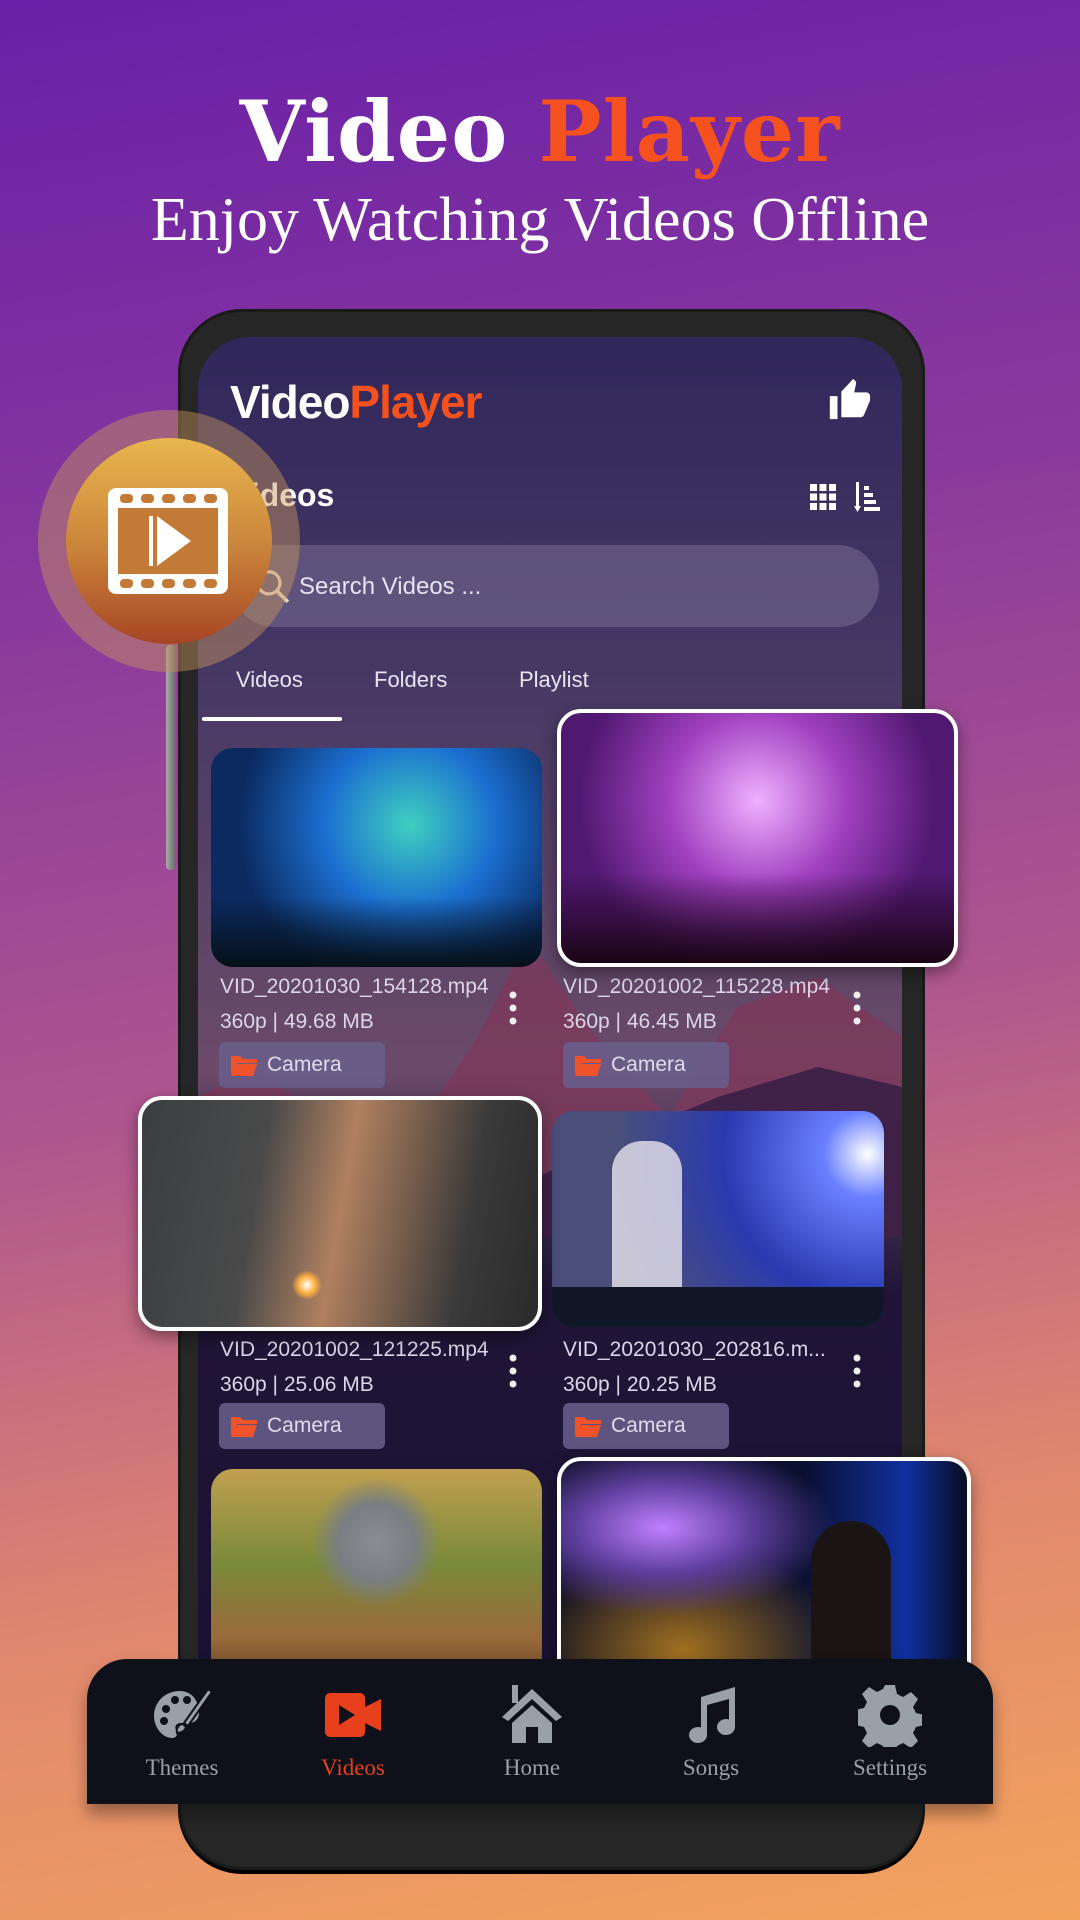 Image resolution: width=1080 pixels, height=1920 pixels. I want to click on tab-playlist: Playlist, so click(554, 680).